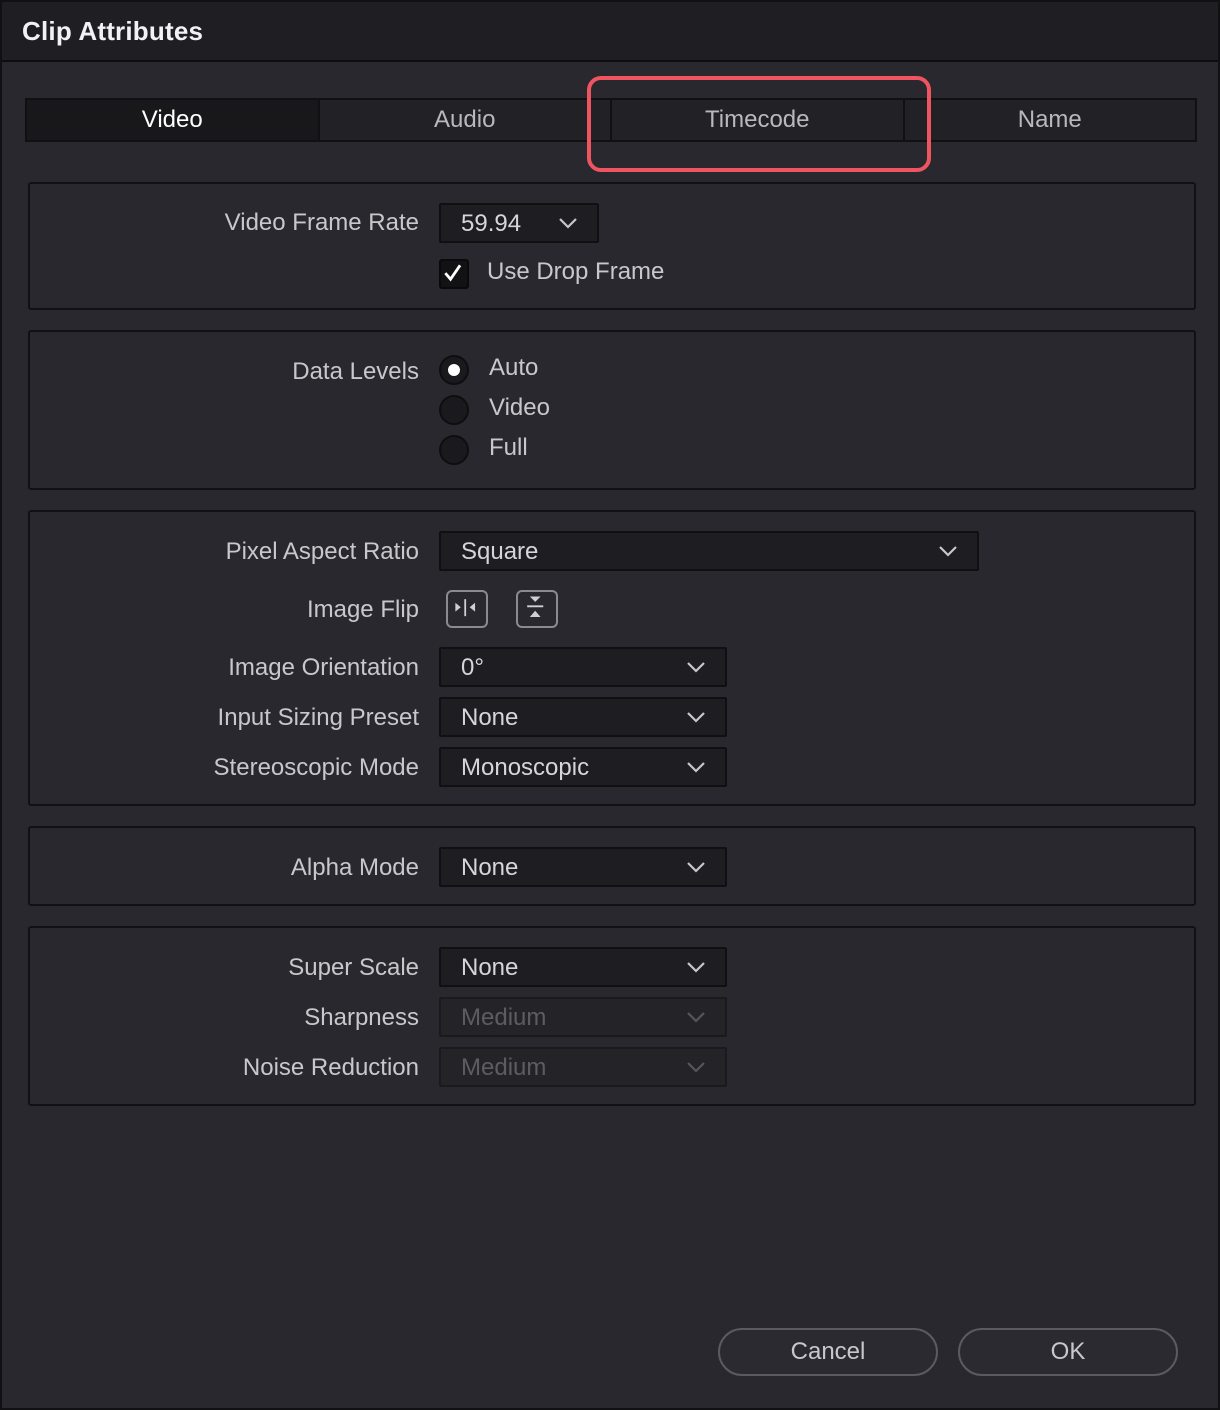 Image resolution: width=1220 pixels, height=1410 pixels. Describe the element at coordinates (354, 867) in the screenshot. I see `alpha-mode-label: Alpha Mode` at that location.